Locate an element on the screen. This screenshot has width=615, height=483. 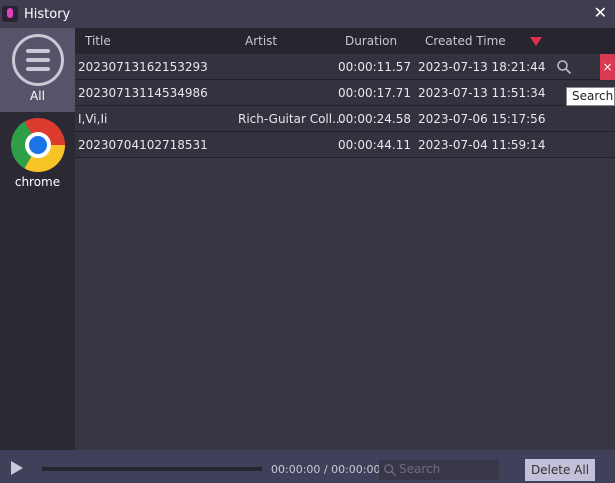
play-icon is located at coordinates (17, 468).